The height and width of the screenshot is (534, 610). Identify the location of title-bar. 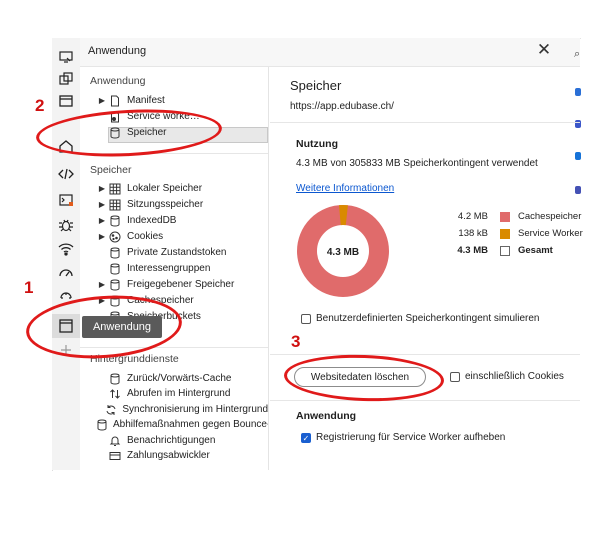
(330, 52).